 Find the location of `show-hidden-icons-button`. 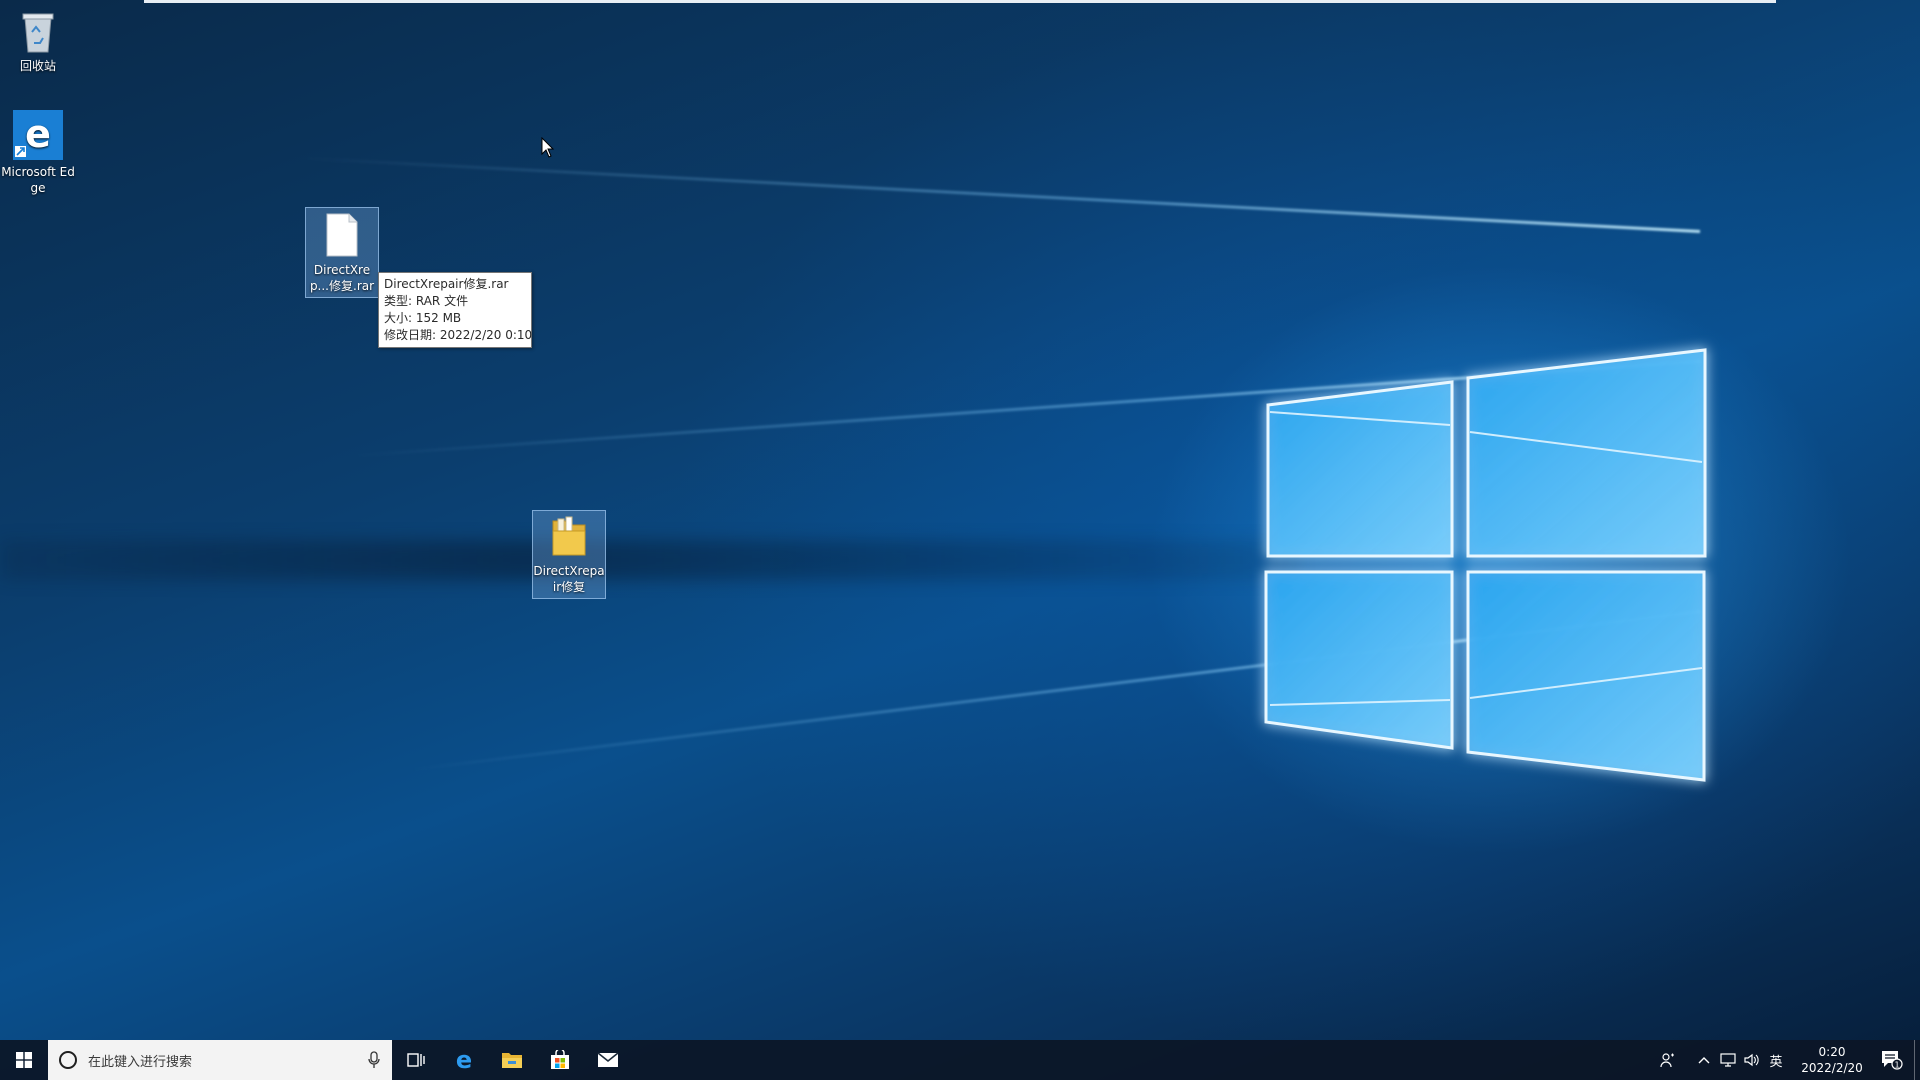

show-hidden-icons-button is located at coordinates (1704, 1060).